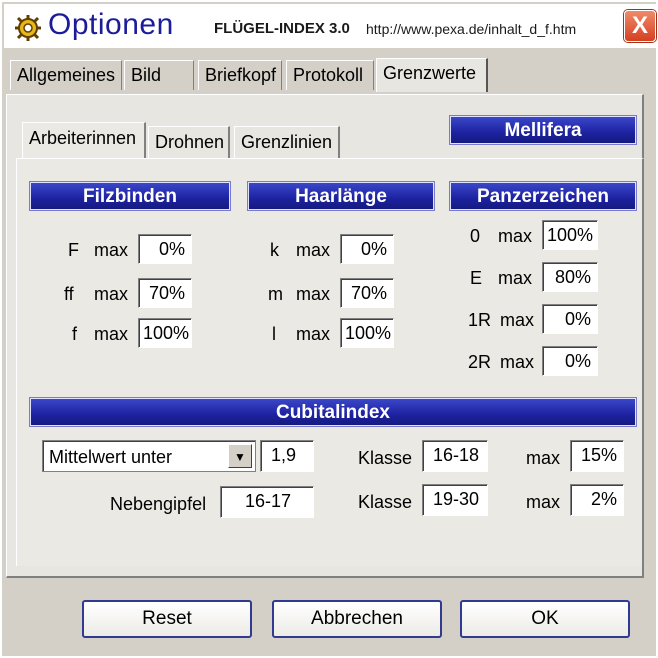  Describe the element at coordinates (570, 235) in the screenshot. I see `panzerzeichen-0-max-field: 100%` at that location.